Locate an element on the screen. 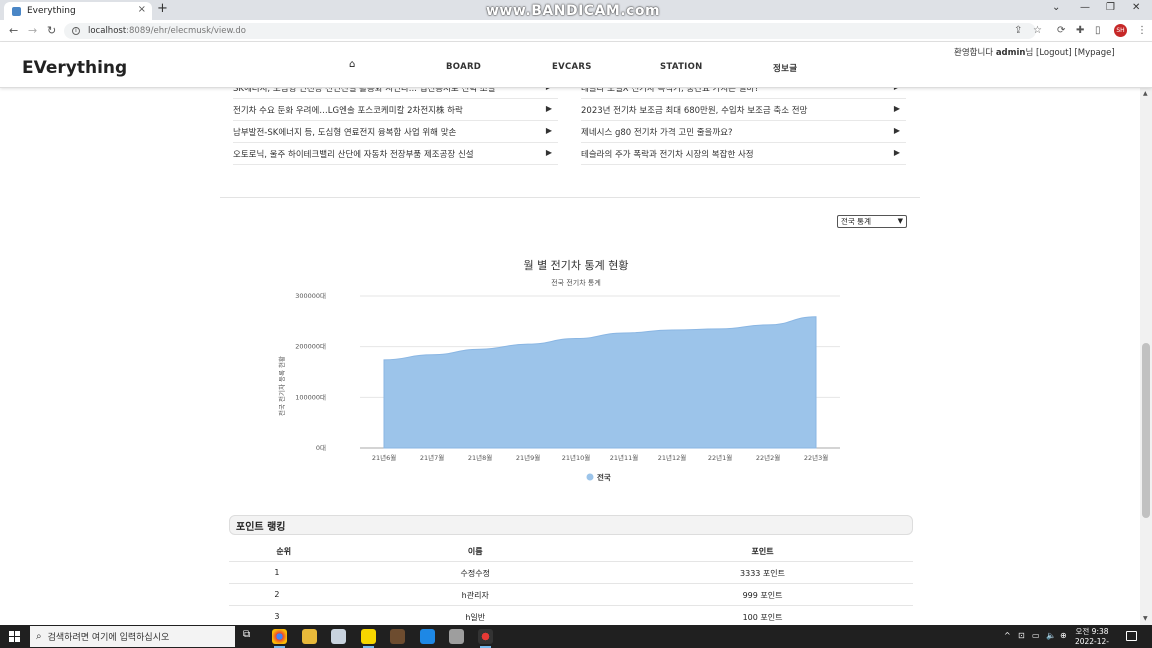  tab-title: Everything is located at coordinates (51, 11).